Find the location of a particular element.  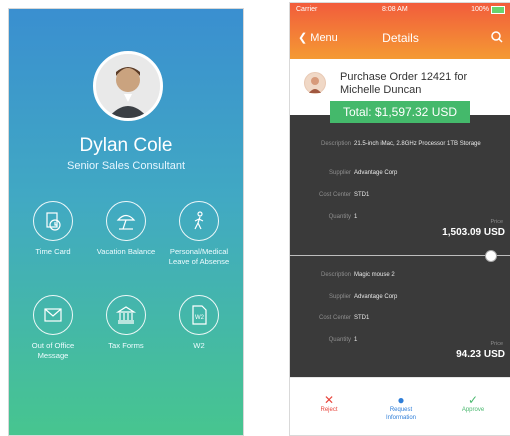

request-information-button: ● Request Information is located at coordinates (401, 407).